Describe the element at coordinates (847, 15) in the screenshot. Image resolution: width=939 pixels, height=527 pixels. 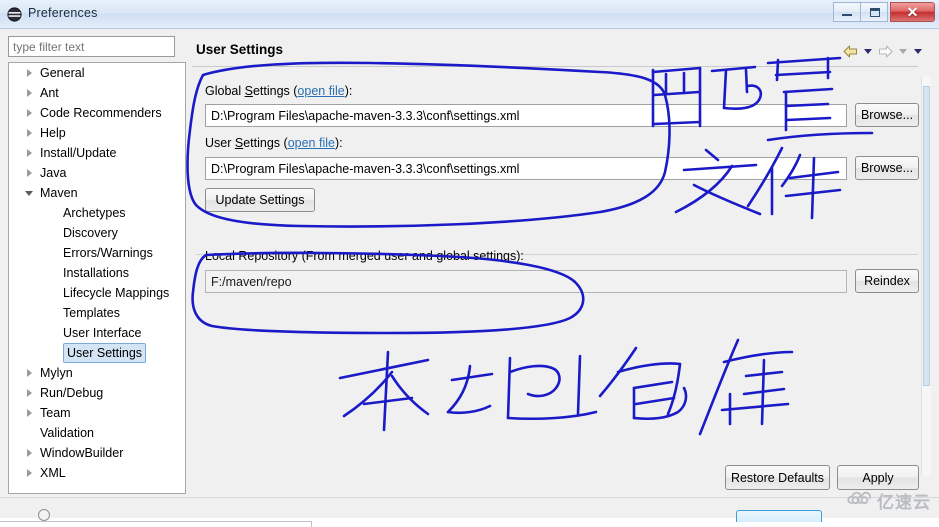
I see `minimize-icon` at that location.